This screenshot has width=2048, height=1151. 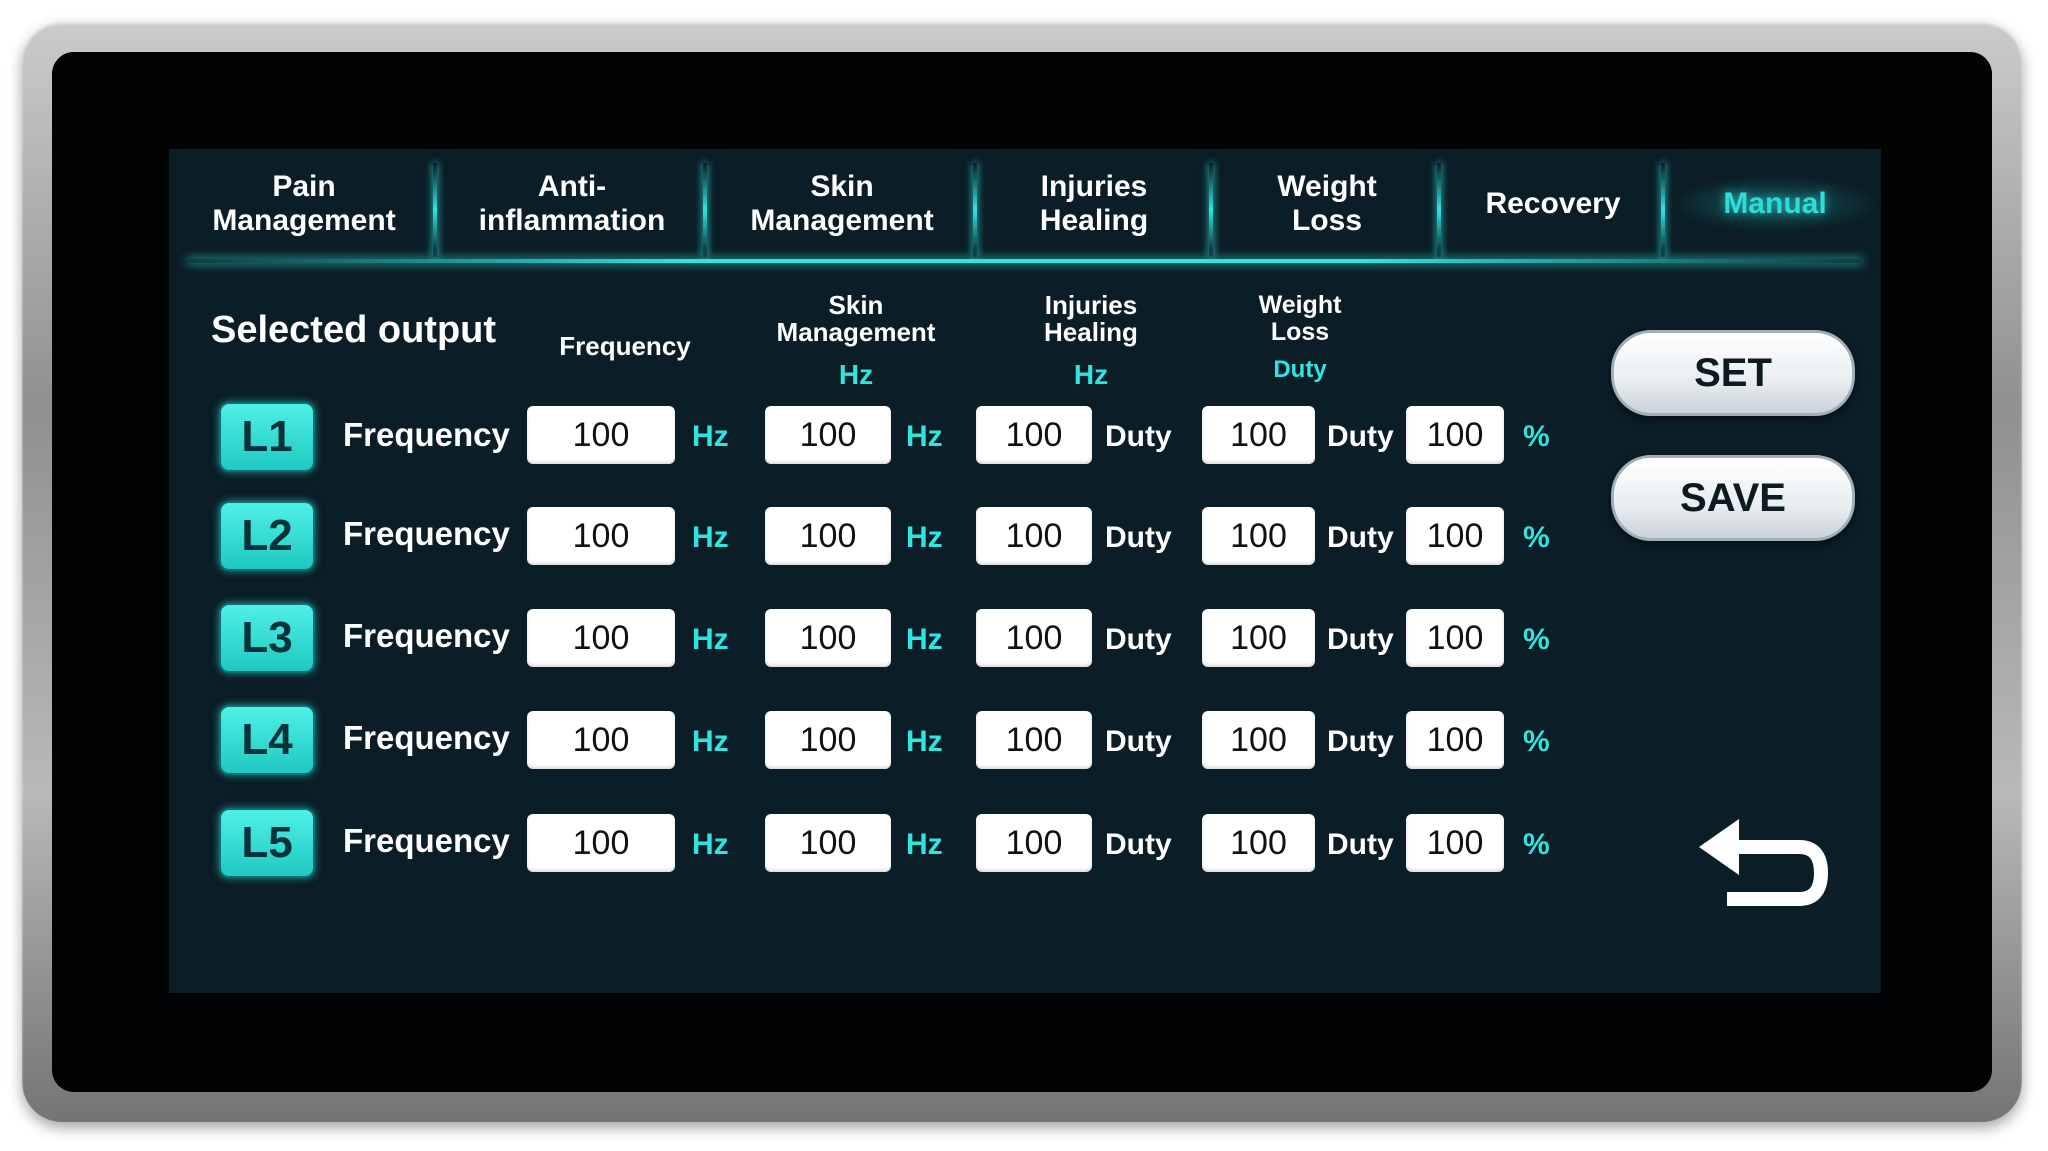 I want to click on output-l2-button: L2, so click(x=267, y=536).